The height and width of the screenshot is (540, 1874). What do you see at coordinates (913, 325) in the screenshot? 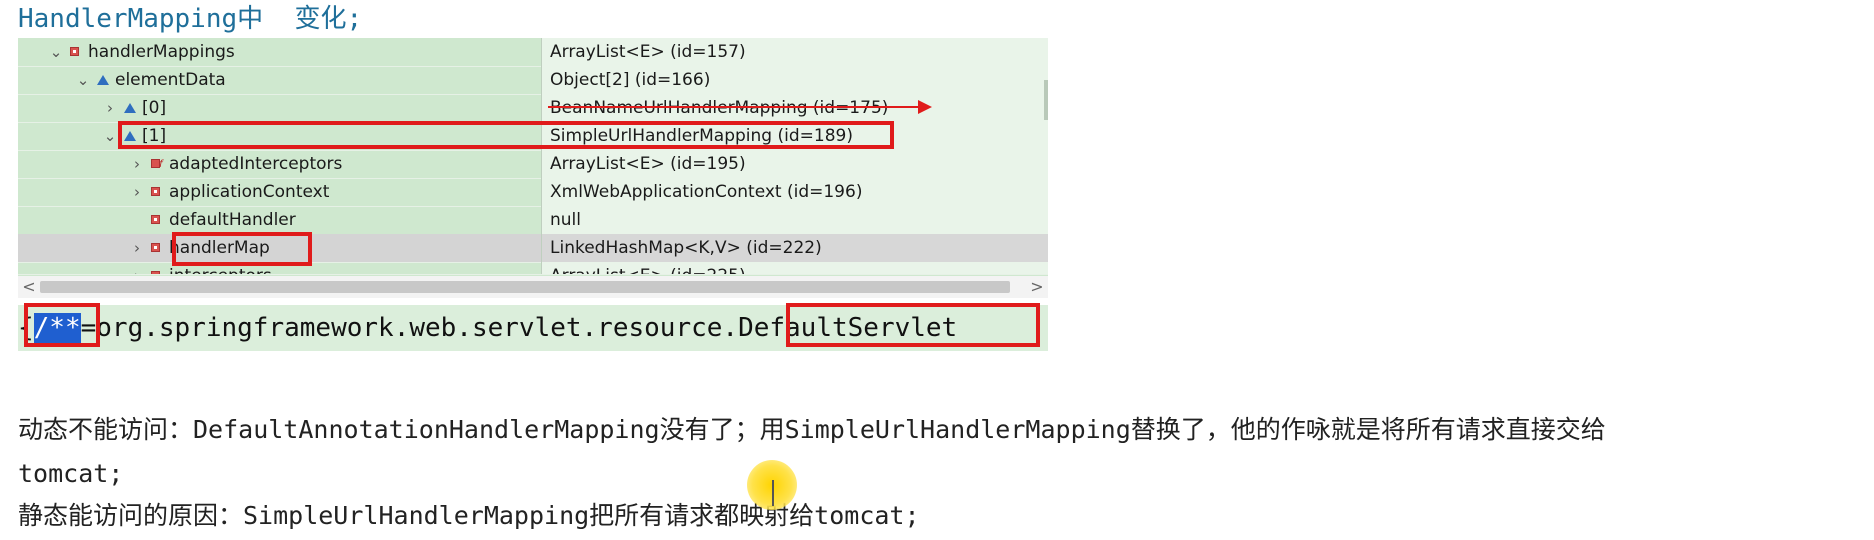
I see `annotation-box-defaultservlet` at bounding box center [913, 325].